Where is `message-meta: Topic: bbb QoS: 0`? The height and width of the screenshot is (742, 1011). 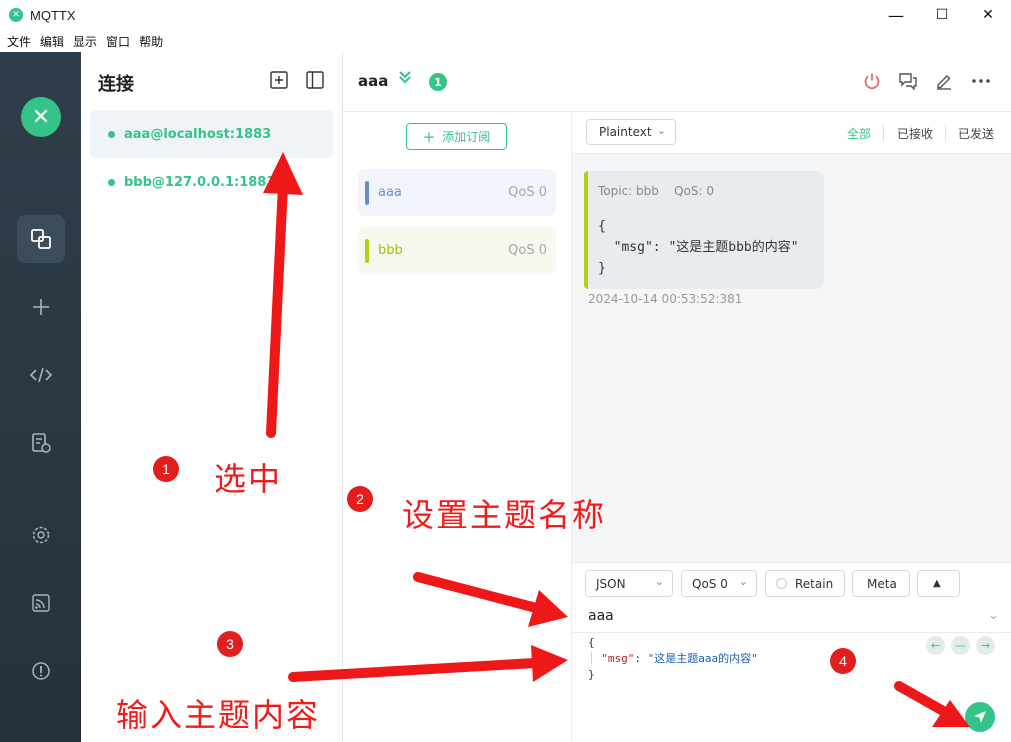
message-meta: Topic: bbb QoS: 0 is located at coordinates (656, 191).